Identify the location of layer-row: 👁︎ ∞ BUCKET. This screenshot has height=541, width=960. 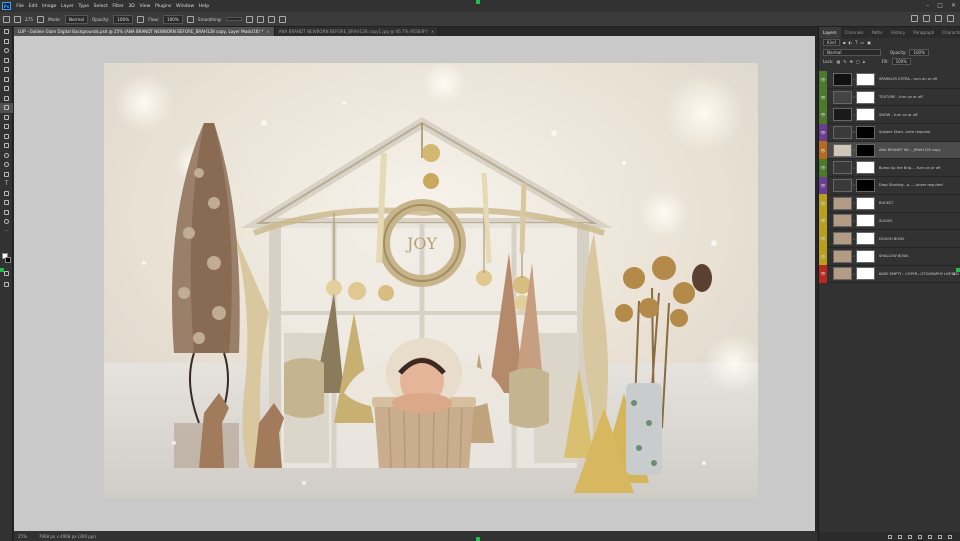
(889, 203).